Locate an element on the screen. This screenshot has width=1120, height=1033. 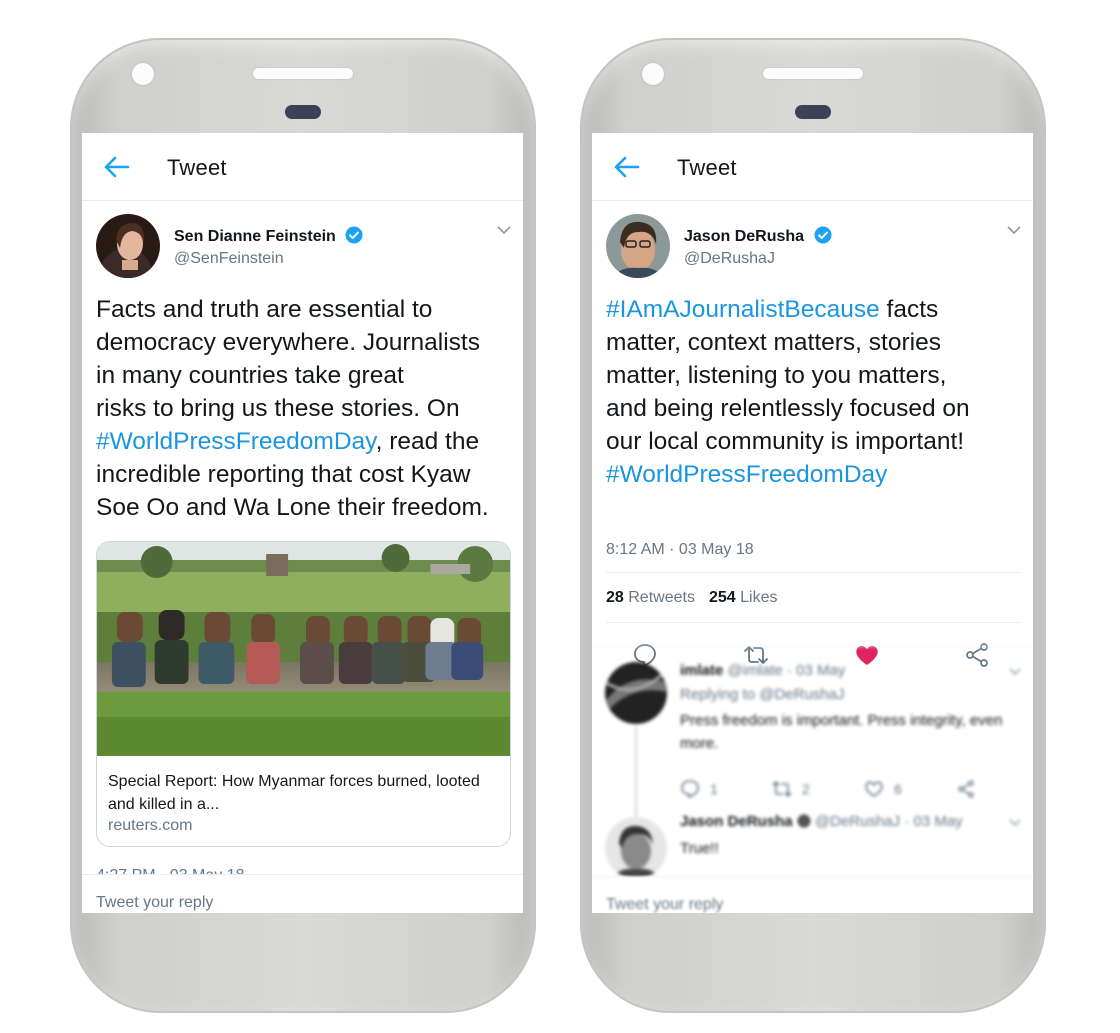
tweet-line: matter, listening to you matters, is located at coordinates (776, 375).